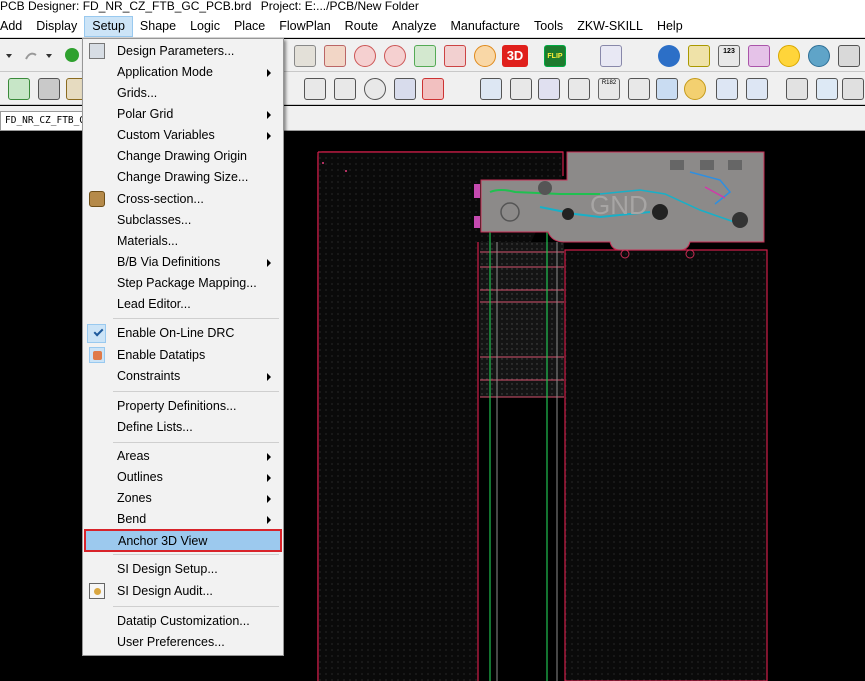  Describe the element at coordinates (305, 56) in the screenshot. I see `zoom-fit-icon` at that location.